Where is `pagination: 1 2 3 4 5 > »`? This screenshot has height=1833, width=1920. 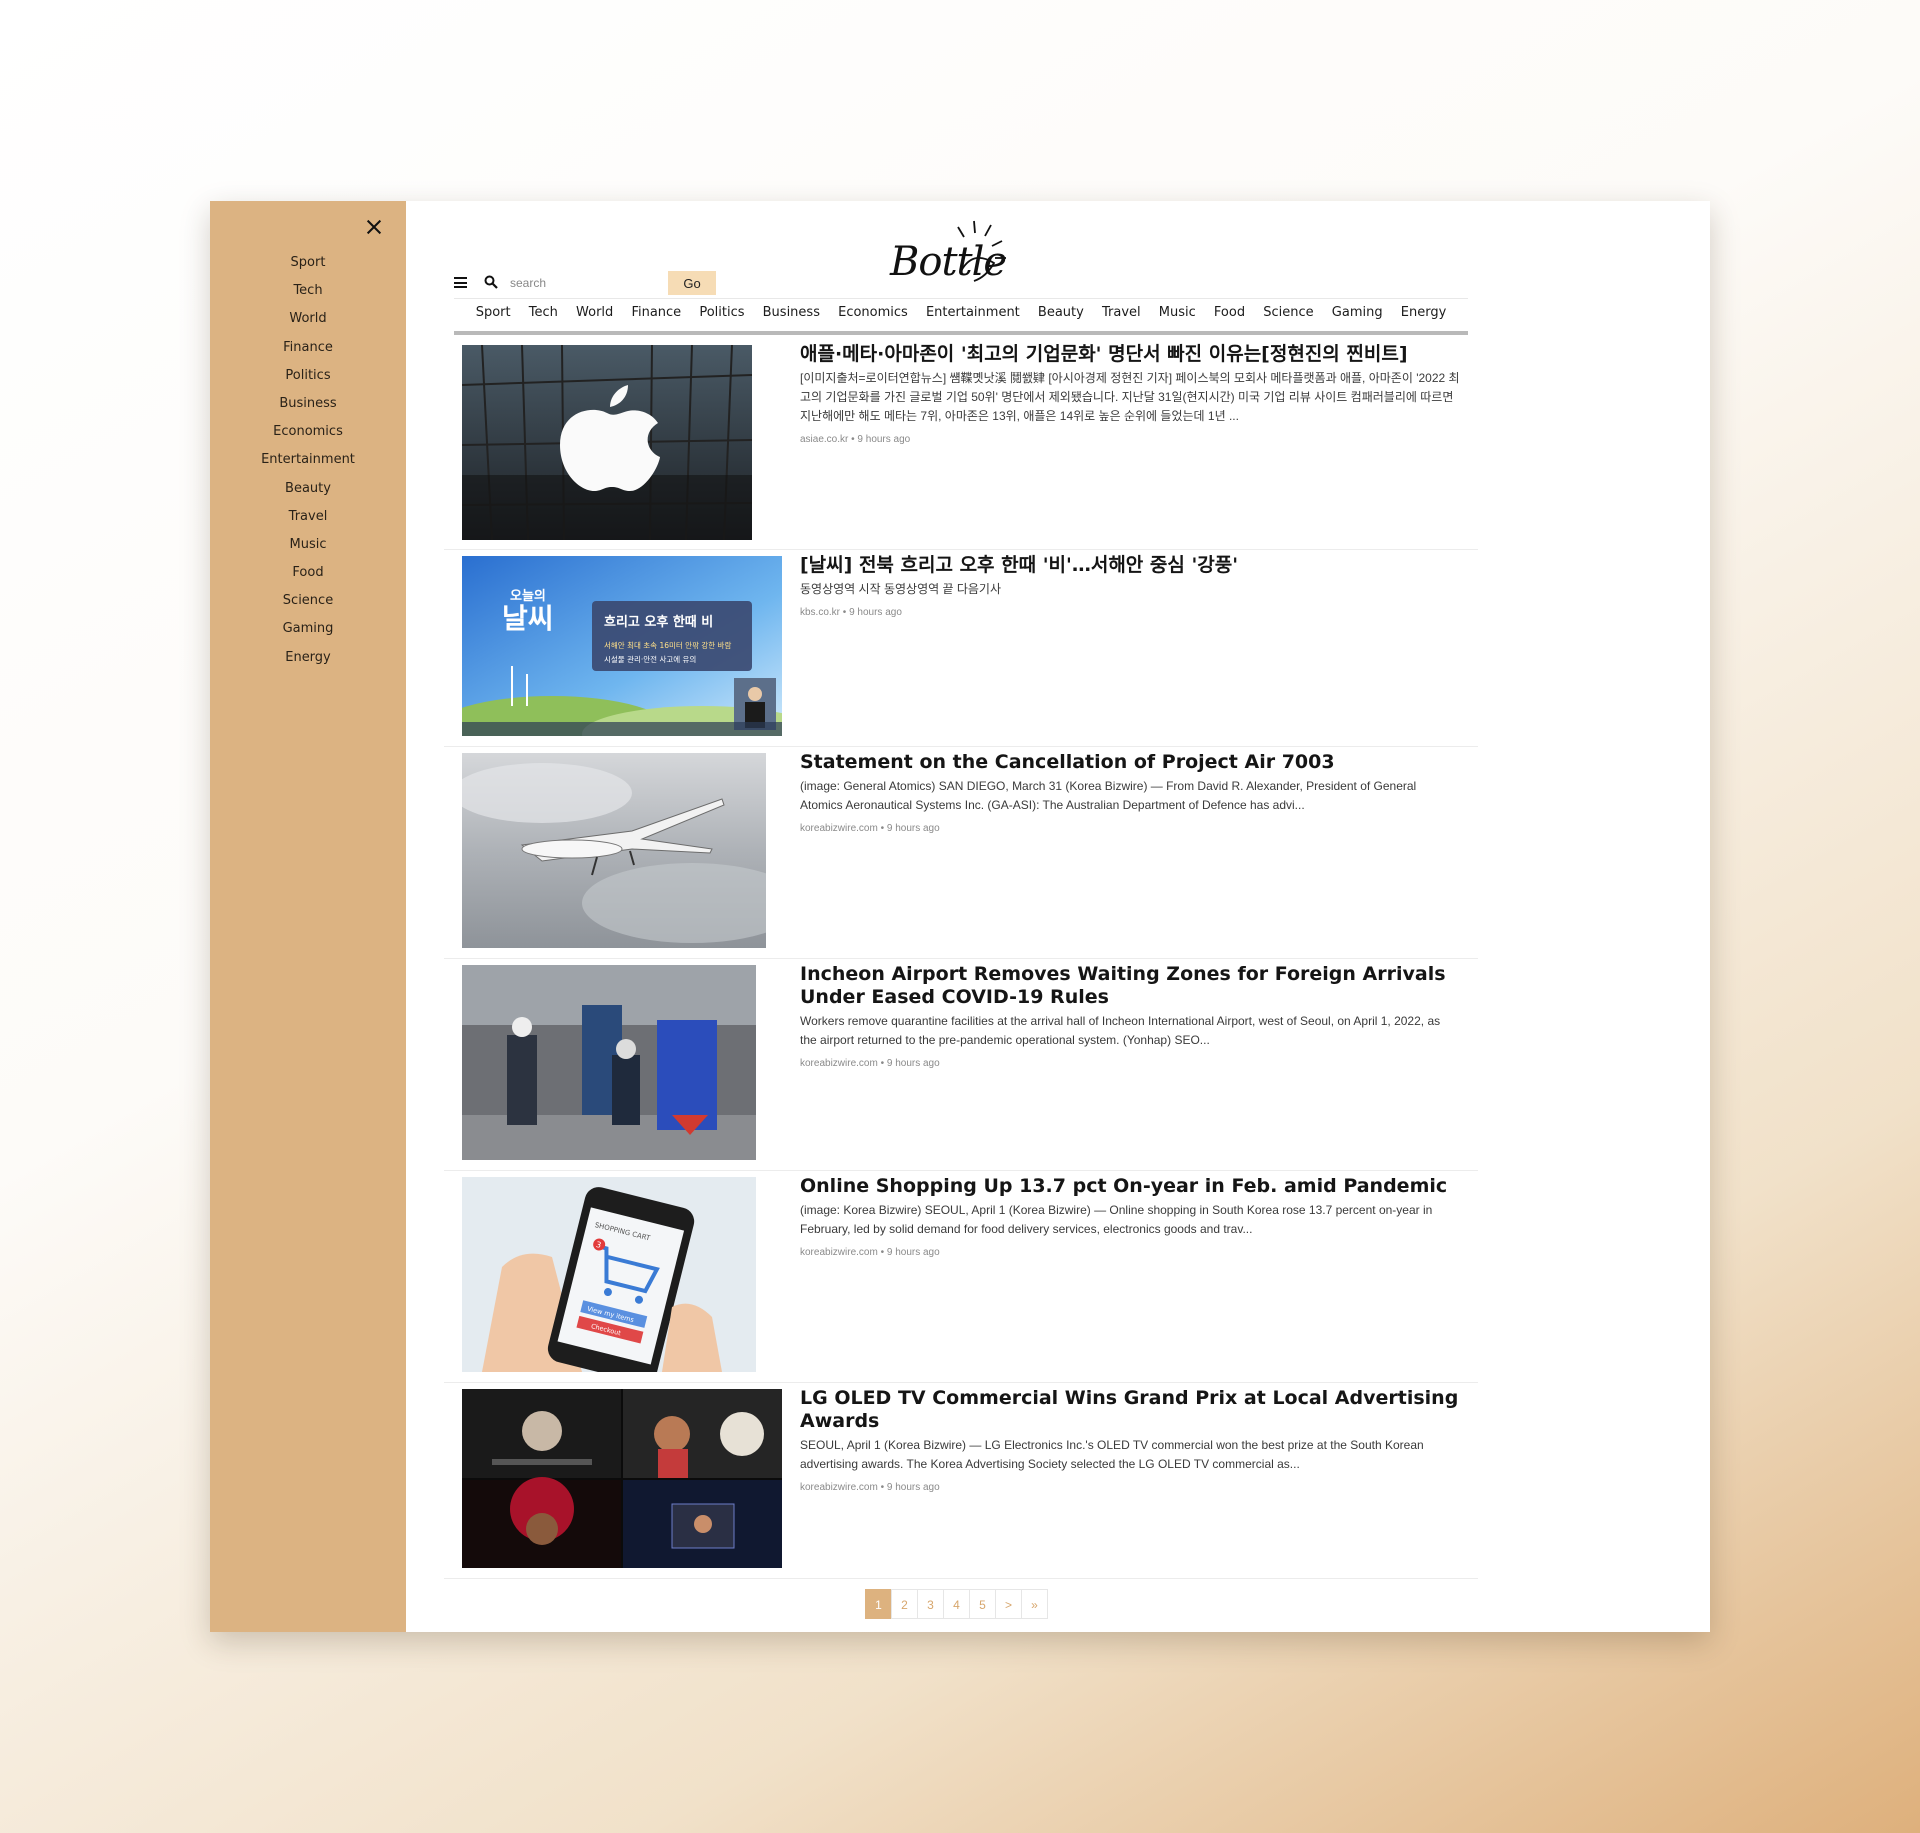 pagination: 1 2 3 4 5 > » is located at coordinates (956, 1604).